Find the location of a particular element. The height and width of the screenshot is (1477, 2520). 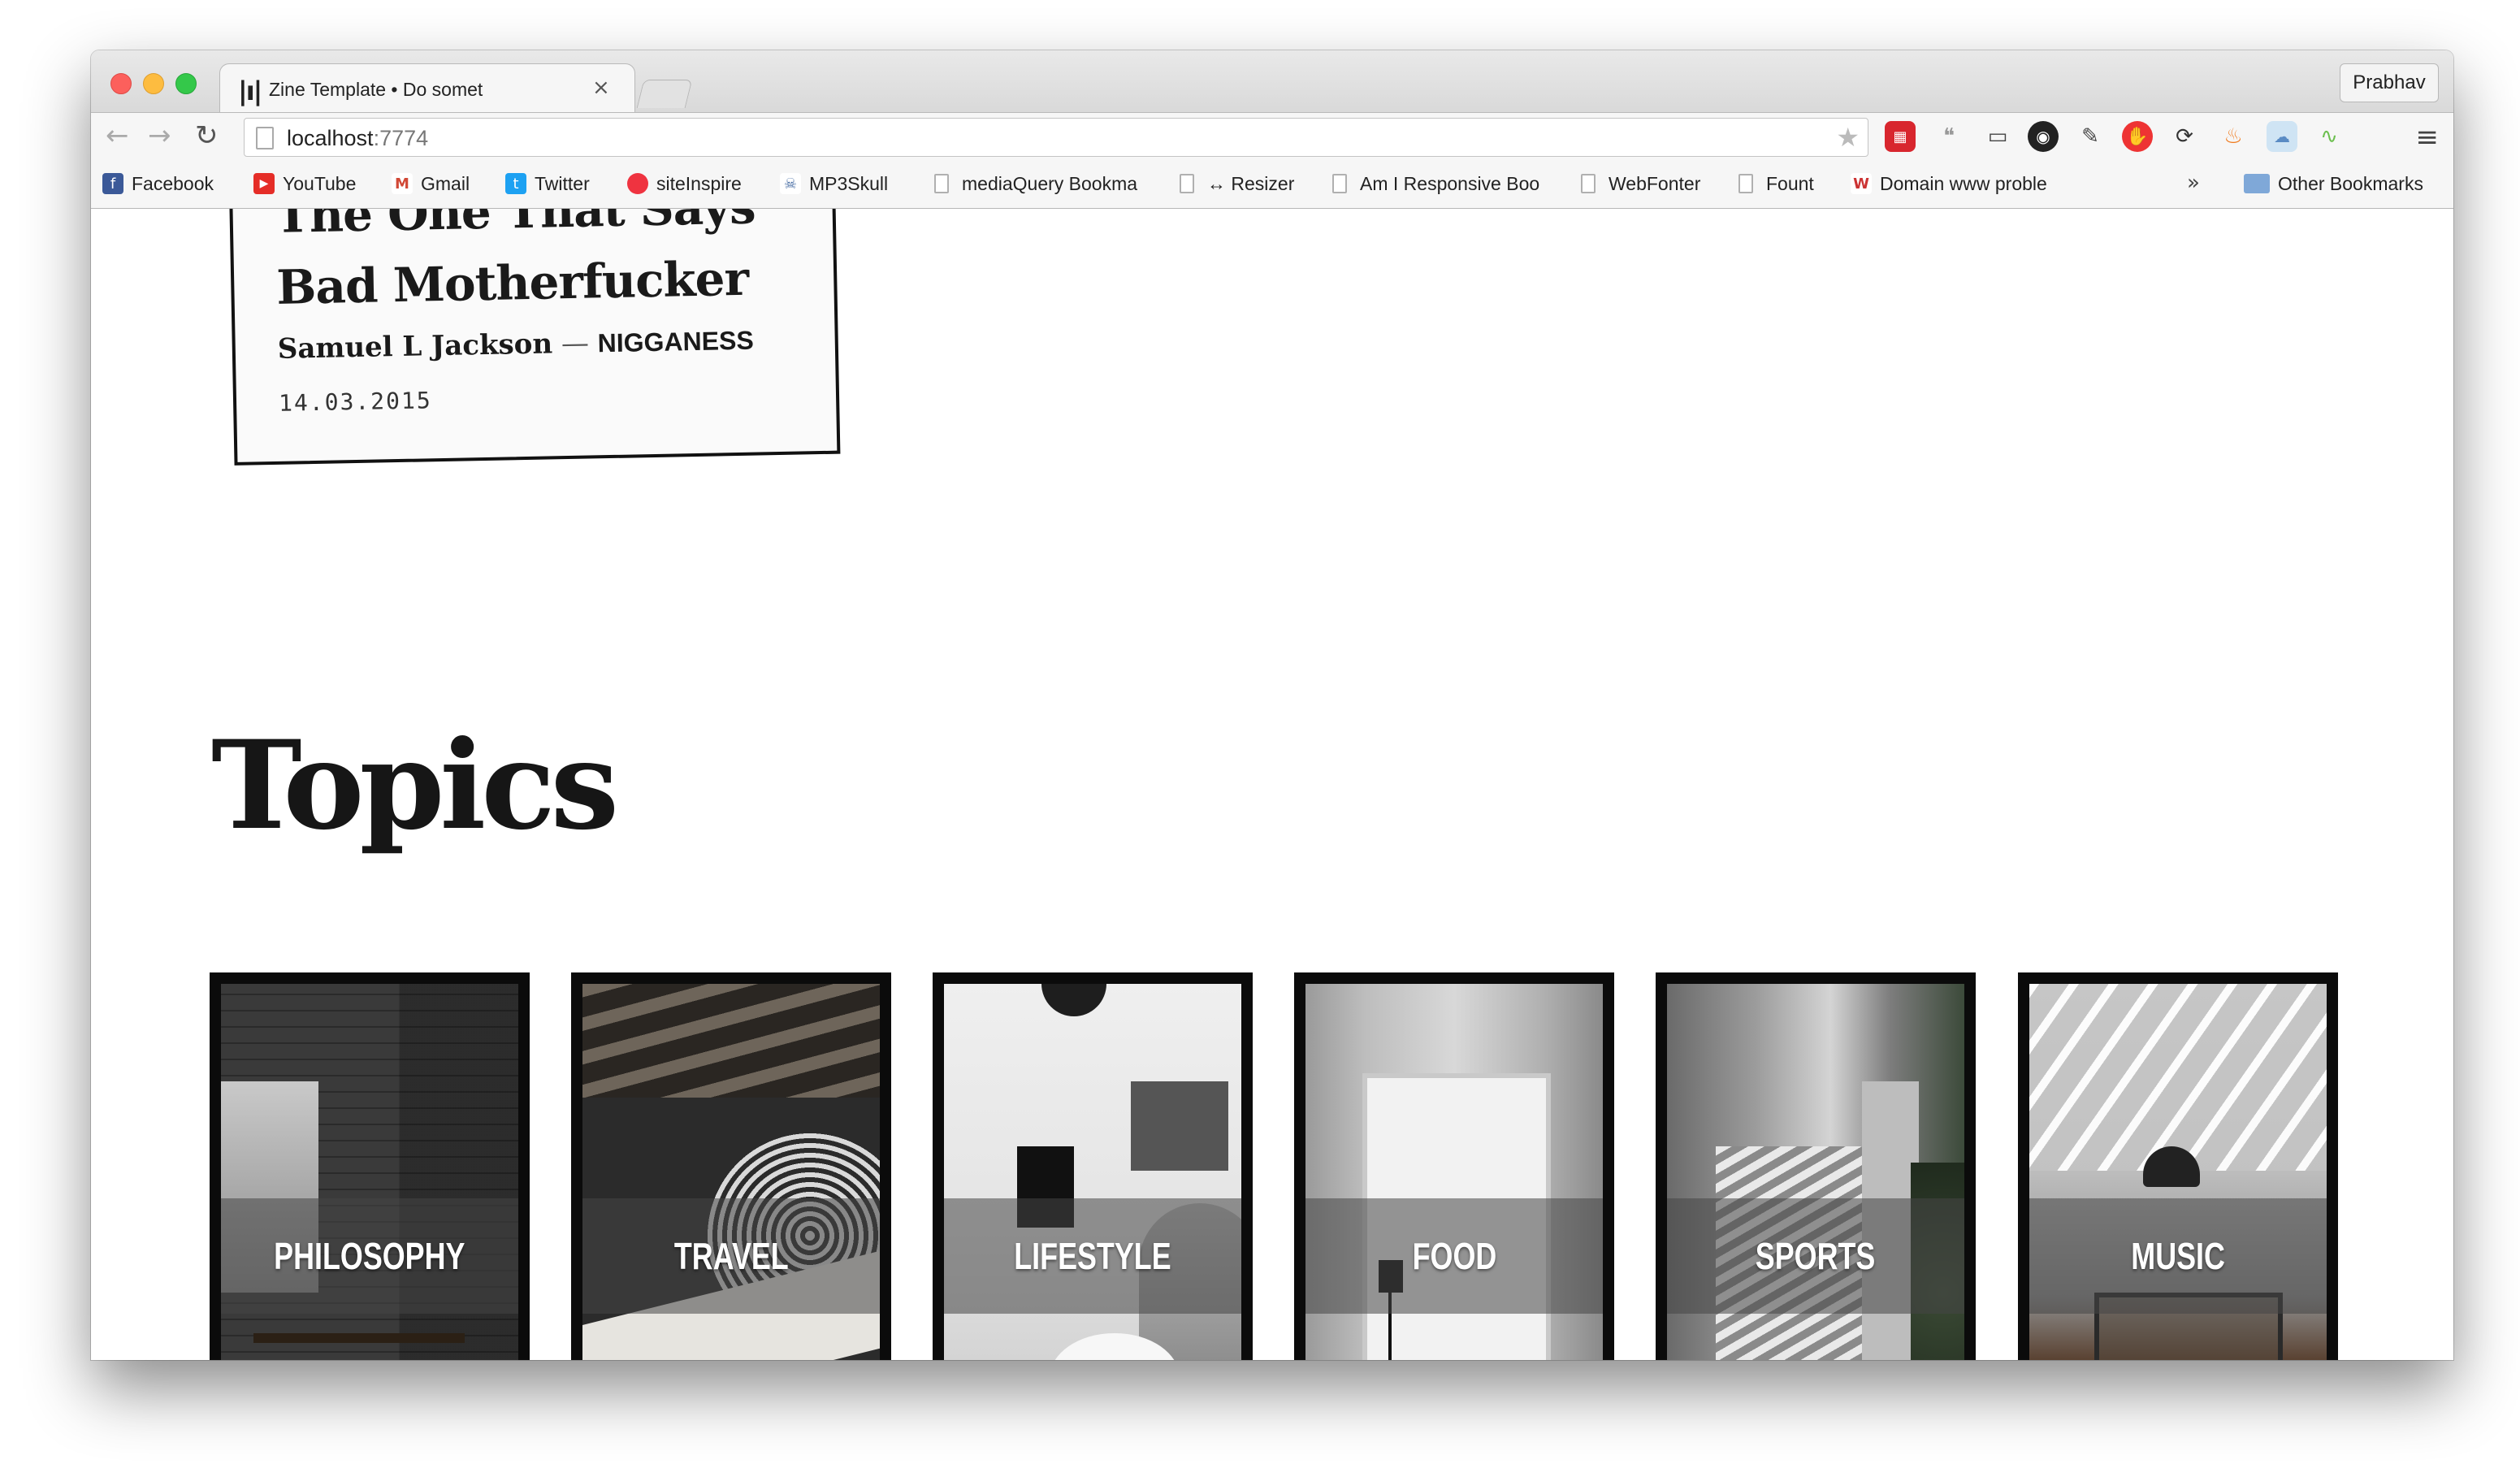

topic-label: FOOD is located at coordinates (1454, 1256).